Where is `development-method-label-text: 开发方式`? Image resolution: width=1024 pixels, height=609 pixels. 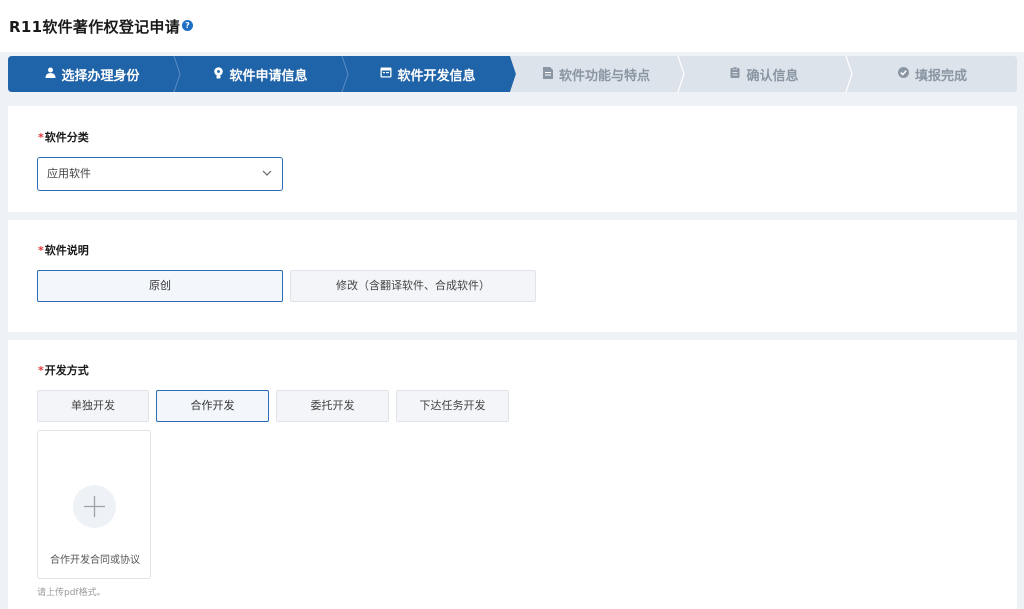 development-method-label-text: 开发方式 is located at coordinates (66, 370).